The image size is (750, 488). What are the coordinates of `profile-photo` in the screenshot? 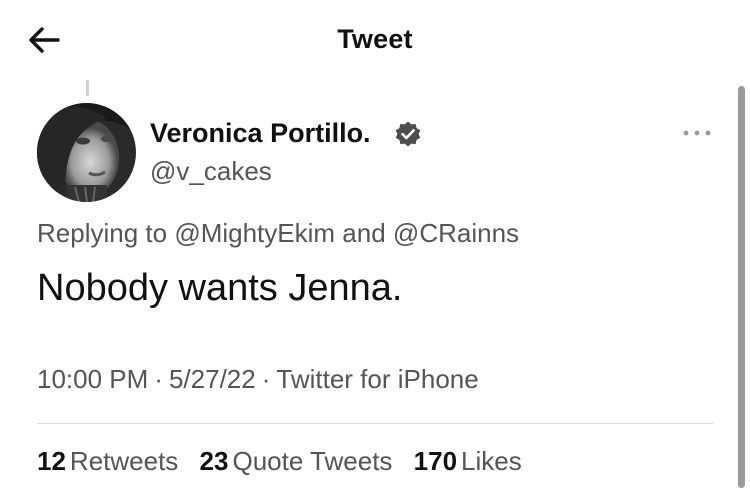 It's located at (86, 152).